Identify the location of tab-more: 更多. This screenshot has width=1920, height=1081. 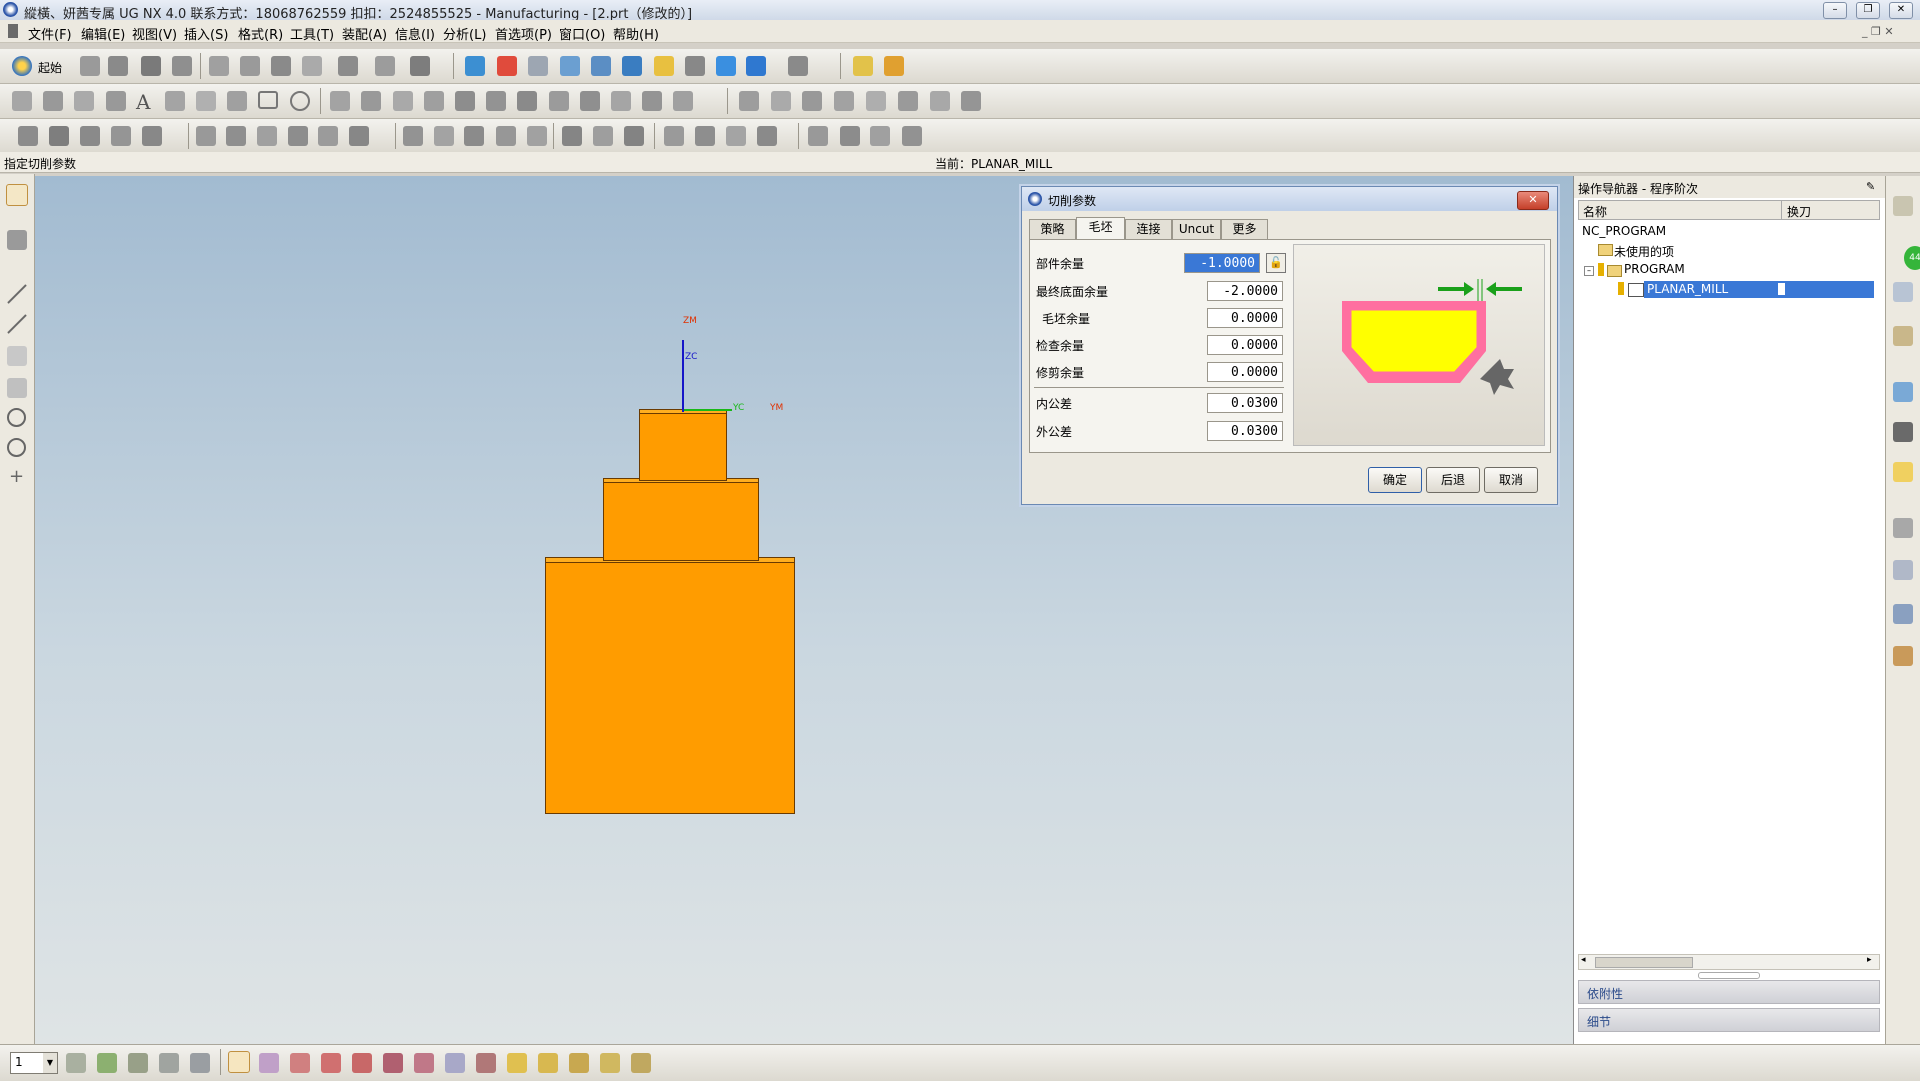
(1244, 229).